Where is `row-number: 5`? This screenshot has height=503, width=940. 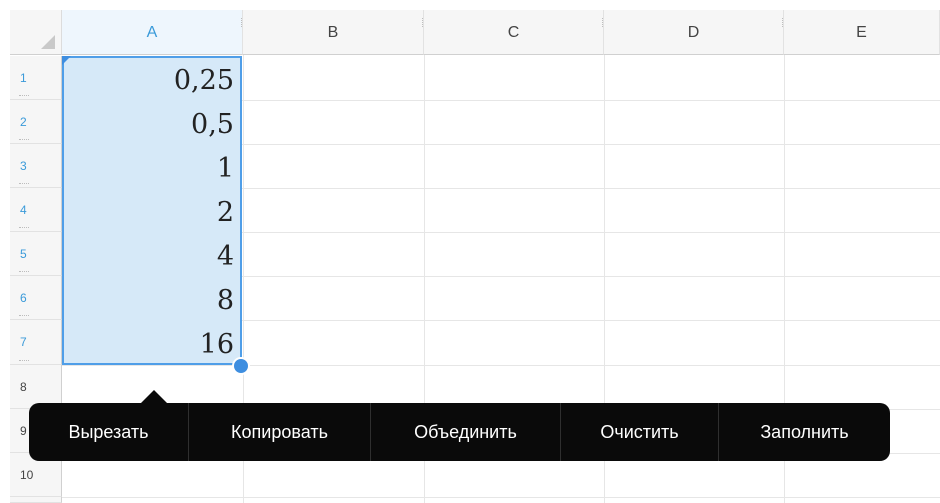 row-number: 5 is located at coordinates (23, 253).